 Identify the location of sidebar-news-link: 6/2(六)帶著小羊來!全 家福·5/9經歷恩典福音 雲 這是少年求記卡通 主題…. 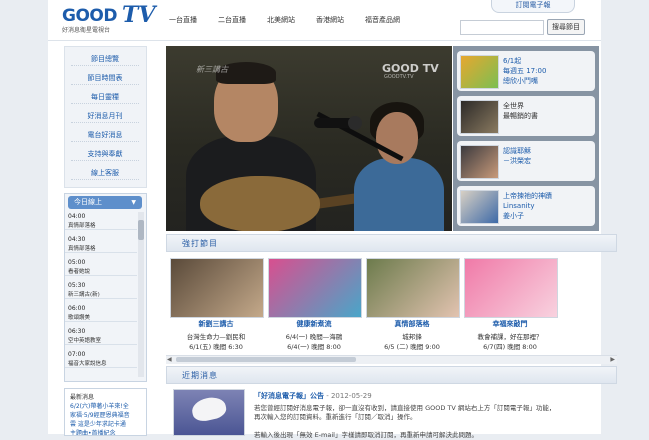
(105, 418).